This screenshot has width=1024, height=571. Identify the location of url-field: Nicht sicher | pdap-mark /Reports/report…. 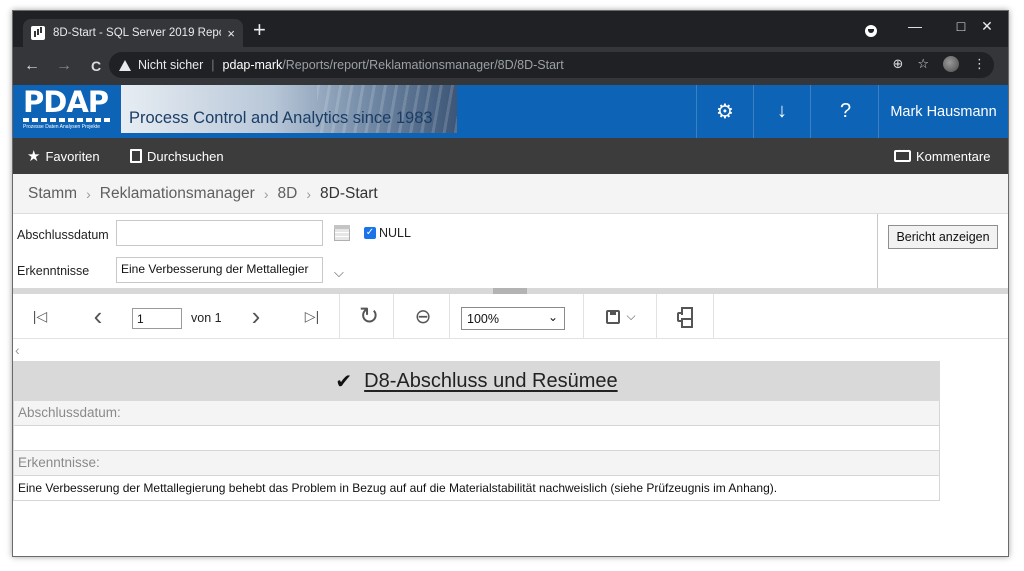
(551, 65).